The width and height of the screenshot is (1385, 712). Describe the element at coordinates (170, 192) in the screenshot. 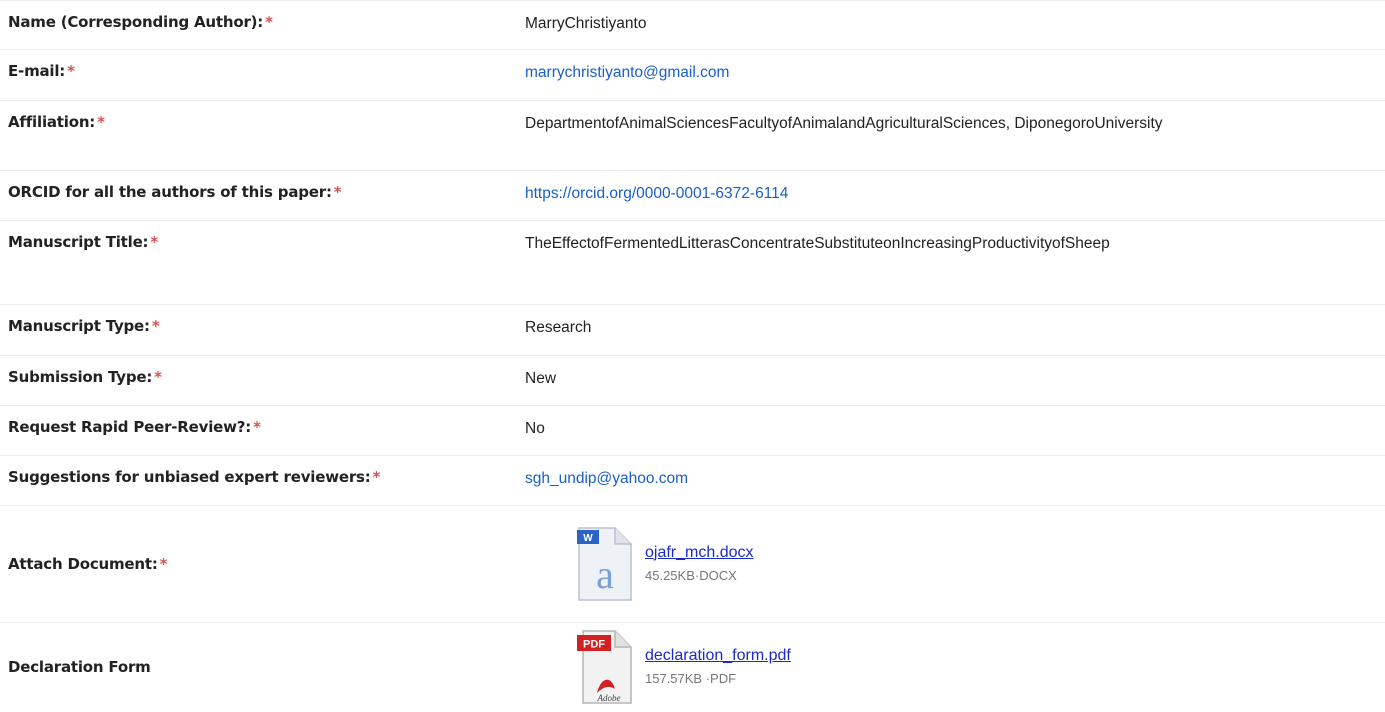

I see `field-label-orcid: ORCID for all the authors of this paper:` at that location.